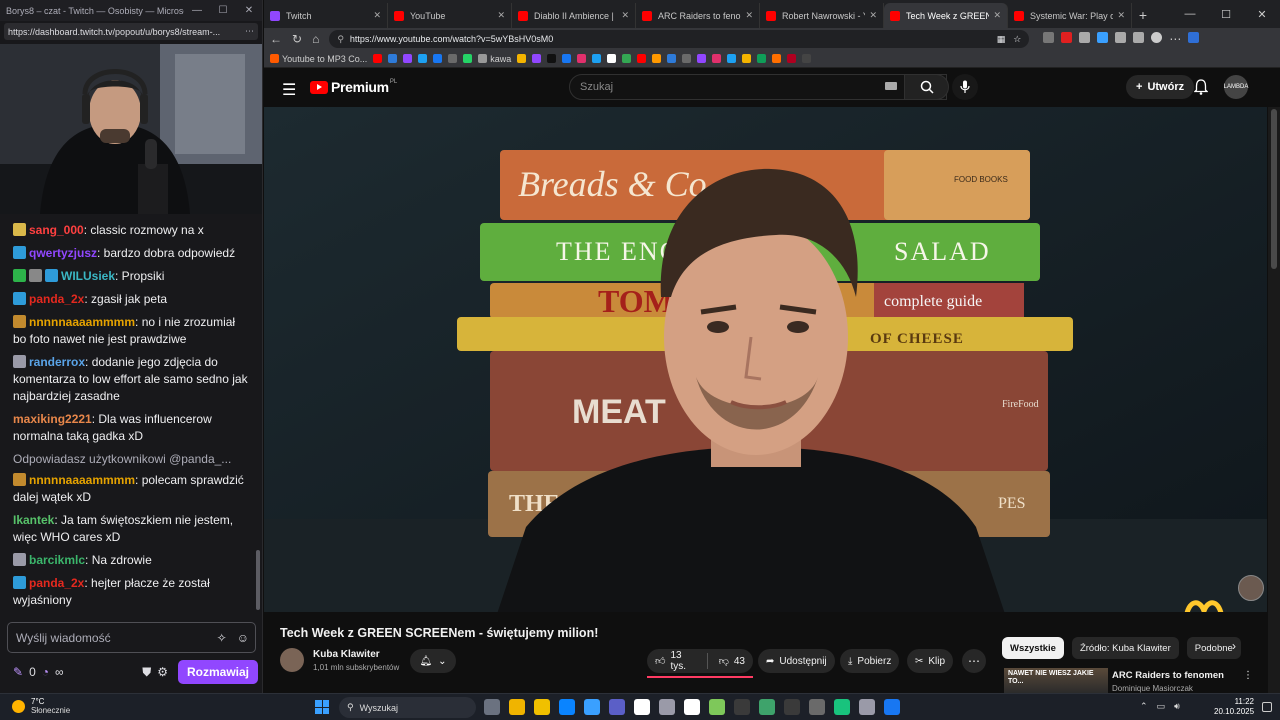 The width and height of the screenshot is (1280, 720). What do you see at coordinates (1274, 400) in the screenshot?
I see `page-scrollbar` at bounding box center [1274, 400].